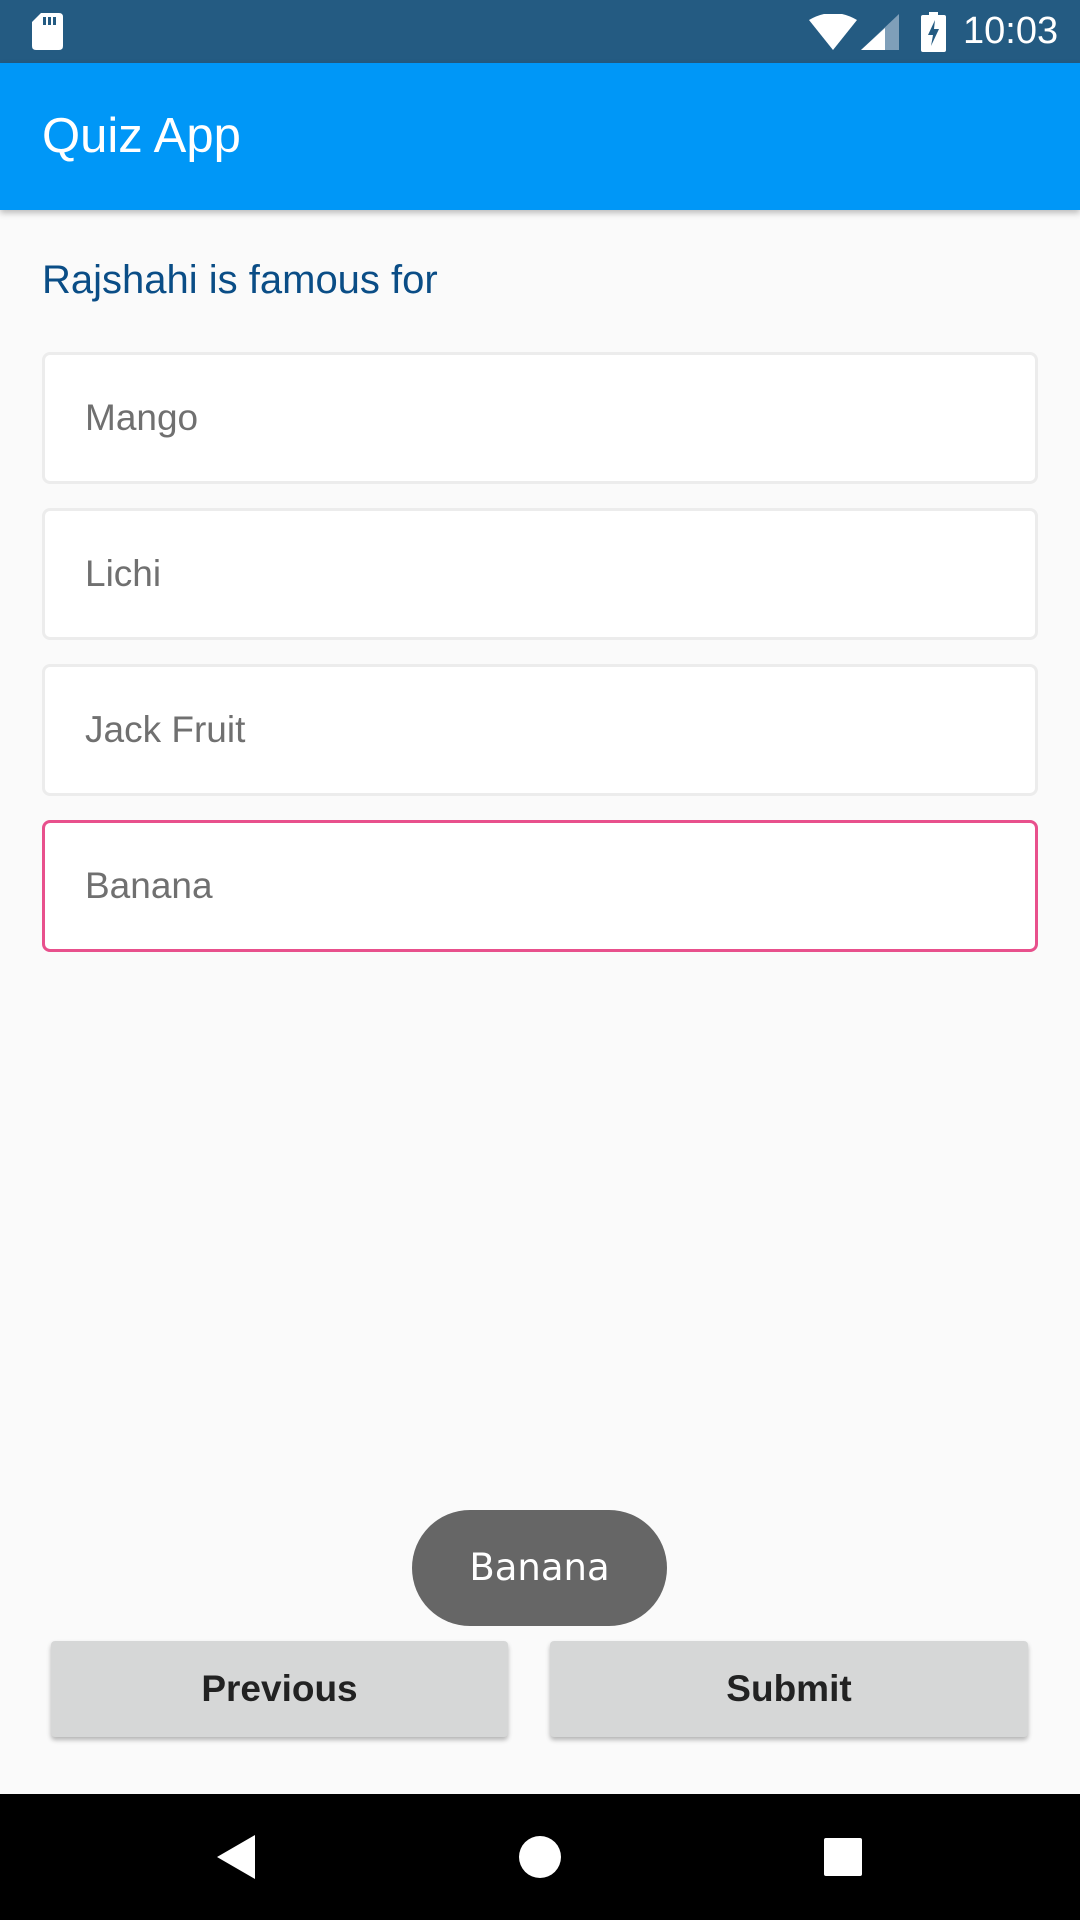 The image size is (1080, 1920). I want to click on home-icon, so click(540, 1857).